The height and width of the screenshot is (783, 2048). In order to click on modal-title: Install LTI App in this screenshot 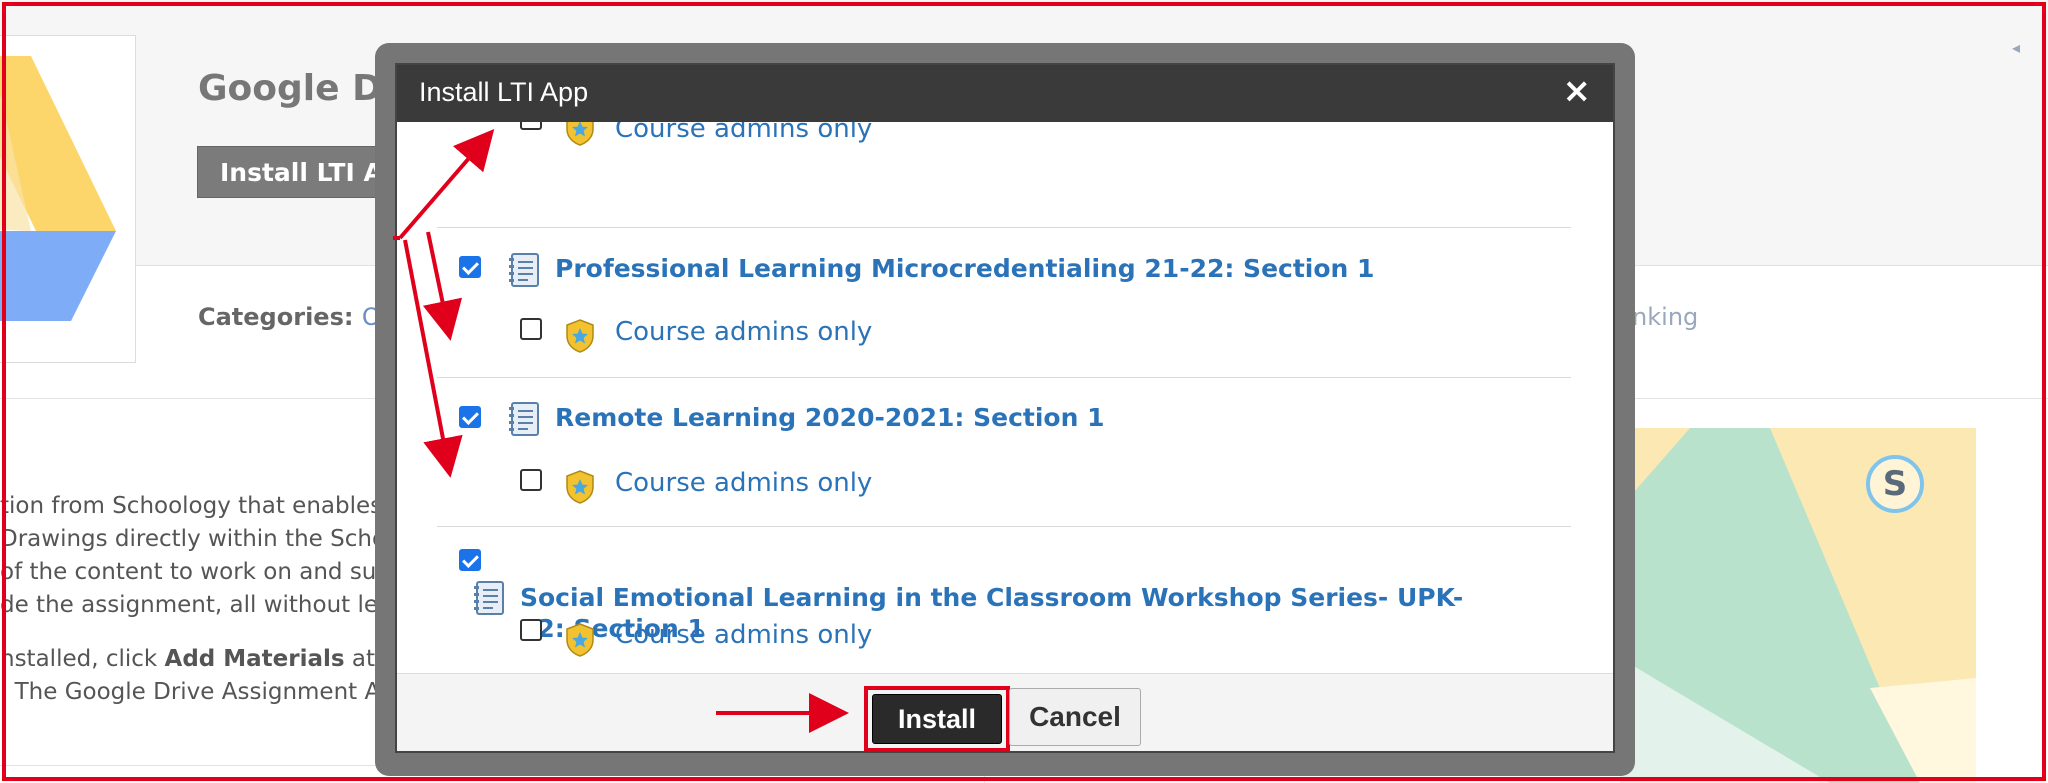, I will do `click(504, 92)`.